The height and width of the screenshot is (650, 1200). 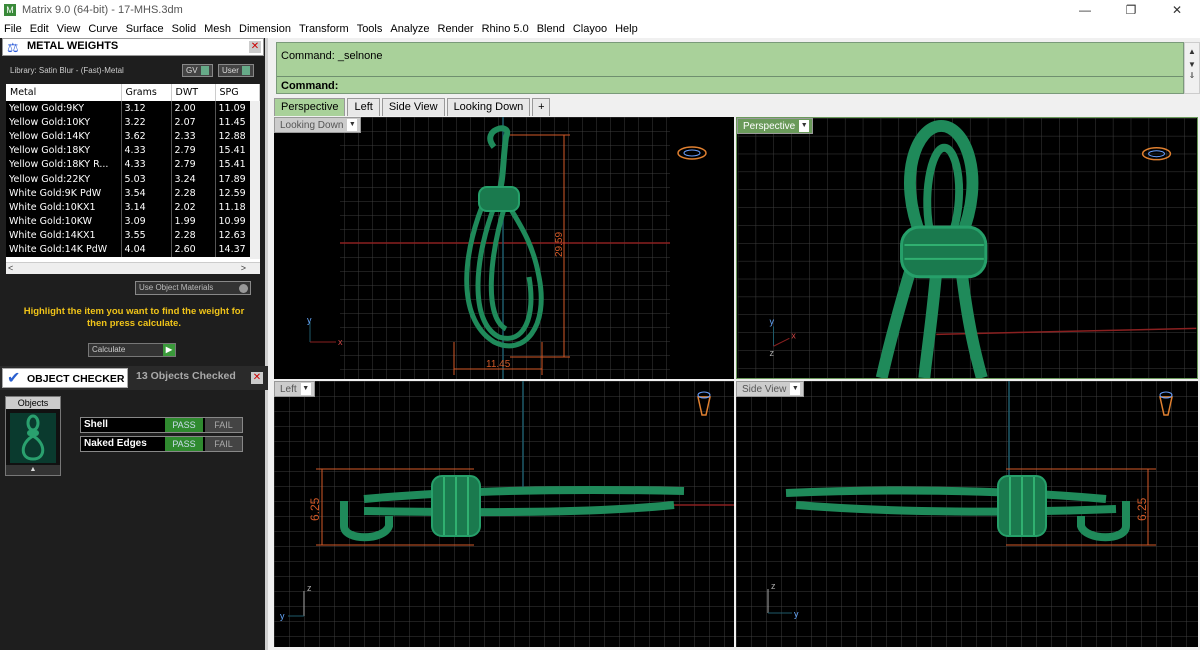 What do you see at coordinates (33, 403) in the screenshot?
I see `objects-label: Objects` at bounding box center [33, 403].